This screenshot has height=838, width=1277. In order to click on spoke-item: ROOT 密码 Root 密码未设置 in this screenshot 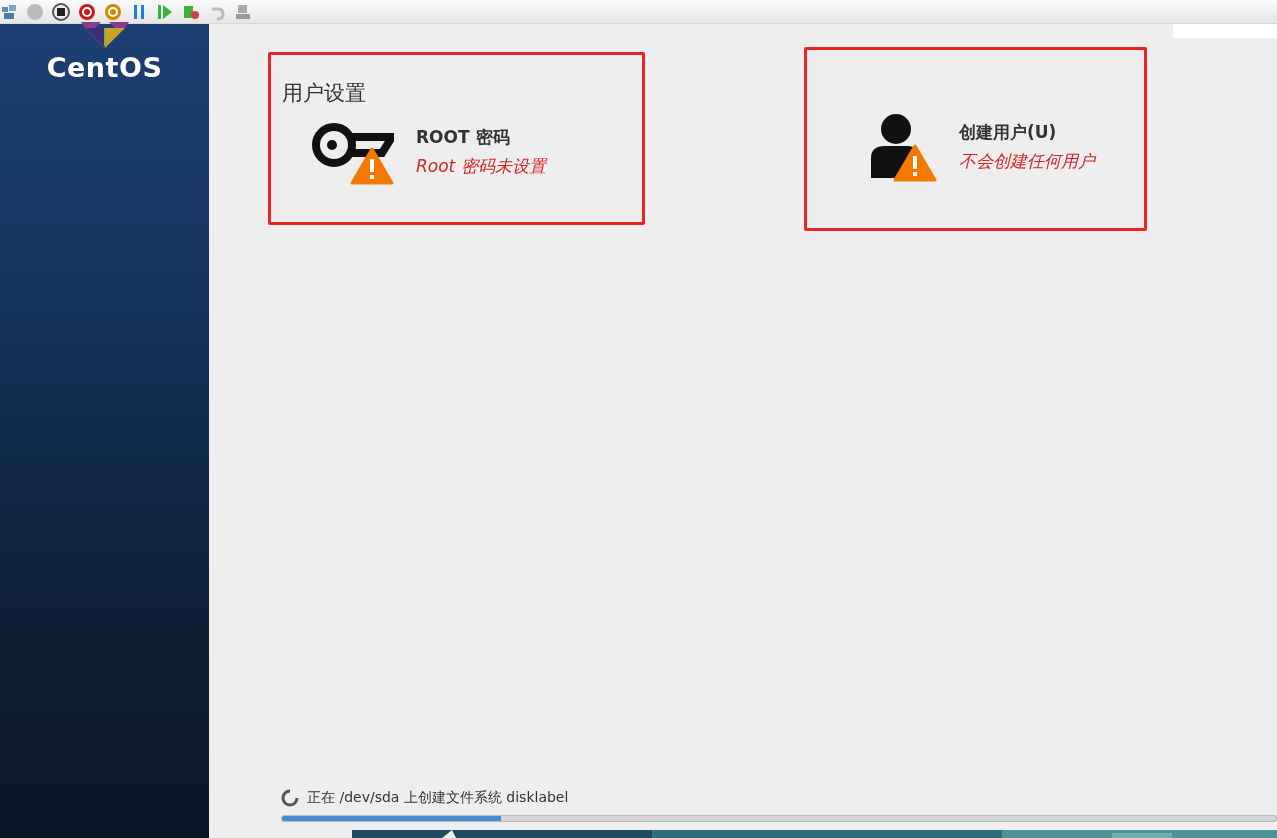, I will do `click(477, 152)`.